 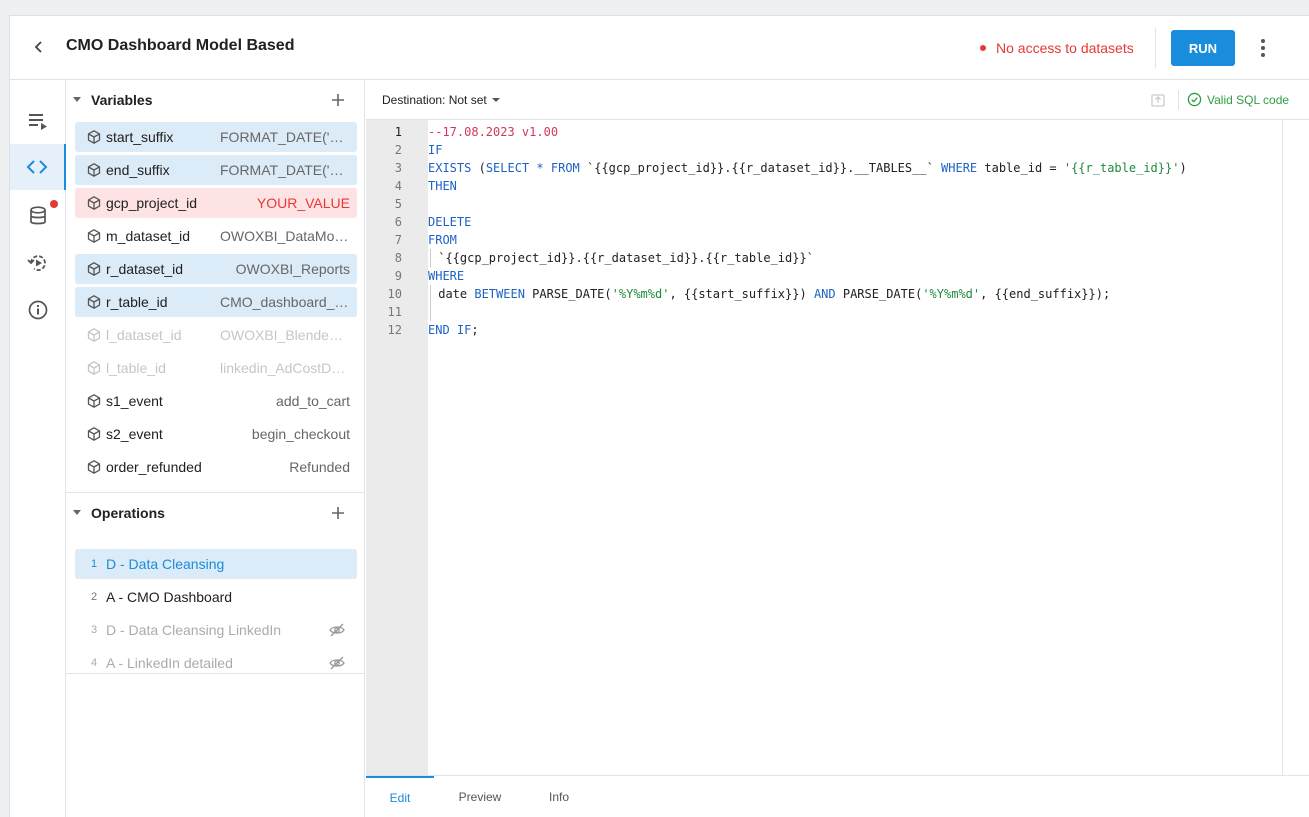 I want to click on operation-number: 1, so click(x=94, y=564).